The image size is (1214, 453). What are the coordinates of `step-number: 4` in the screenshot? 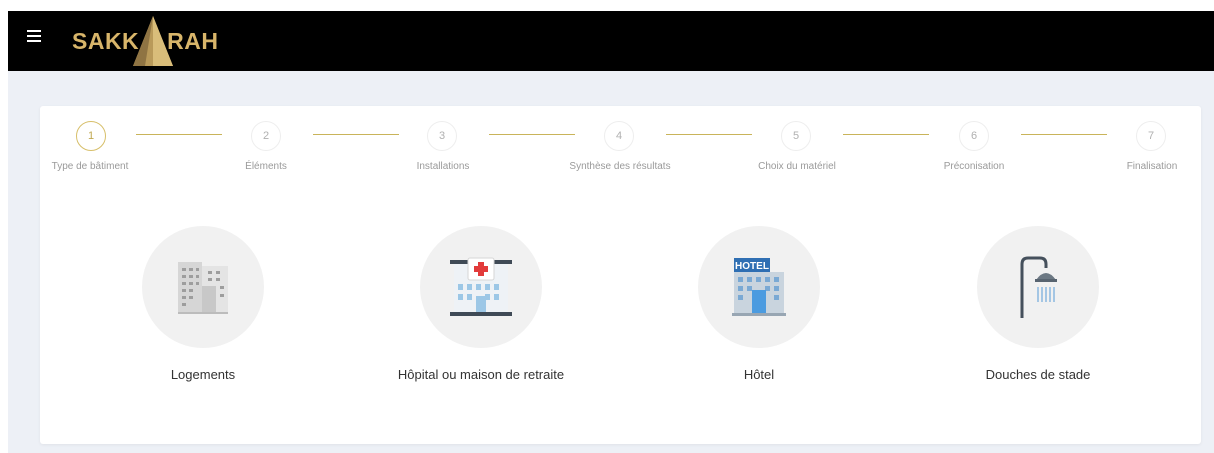 It's located at (619, 136).